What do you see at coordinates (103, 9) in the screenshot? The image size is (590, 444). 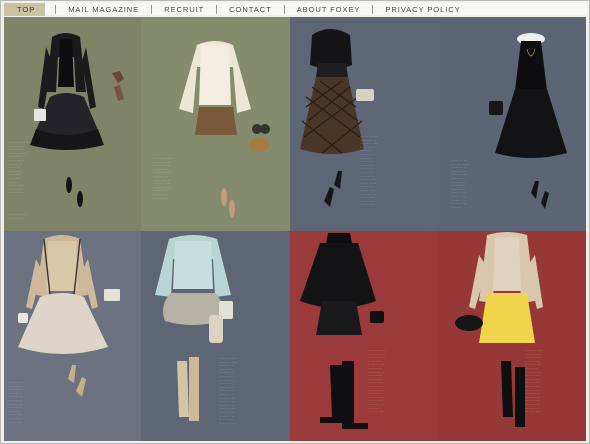 I see `nav-mail-magazine: MAIL MAGAZINE` at bounding box center [103, 9].